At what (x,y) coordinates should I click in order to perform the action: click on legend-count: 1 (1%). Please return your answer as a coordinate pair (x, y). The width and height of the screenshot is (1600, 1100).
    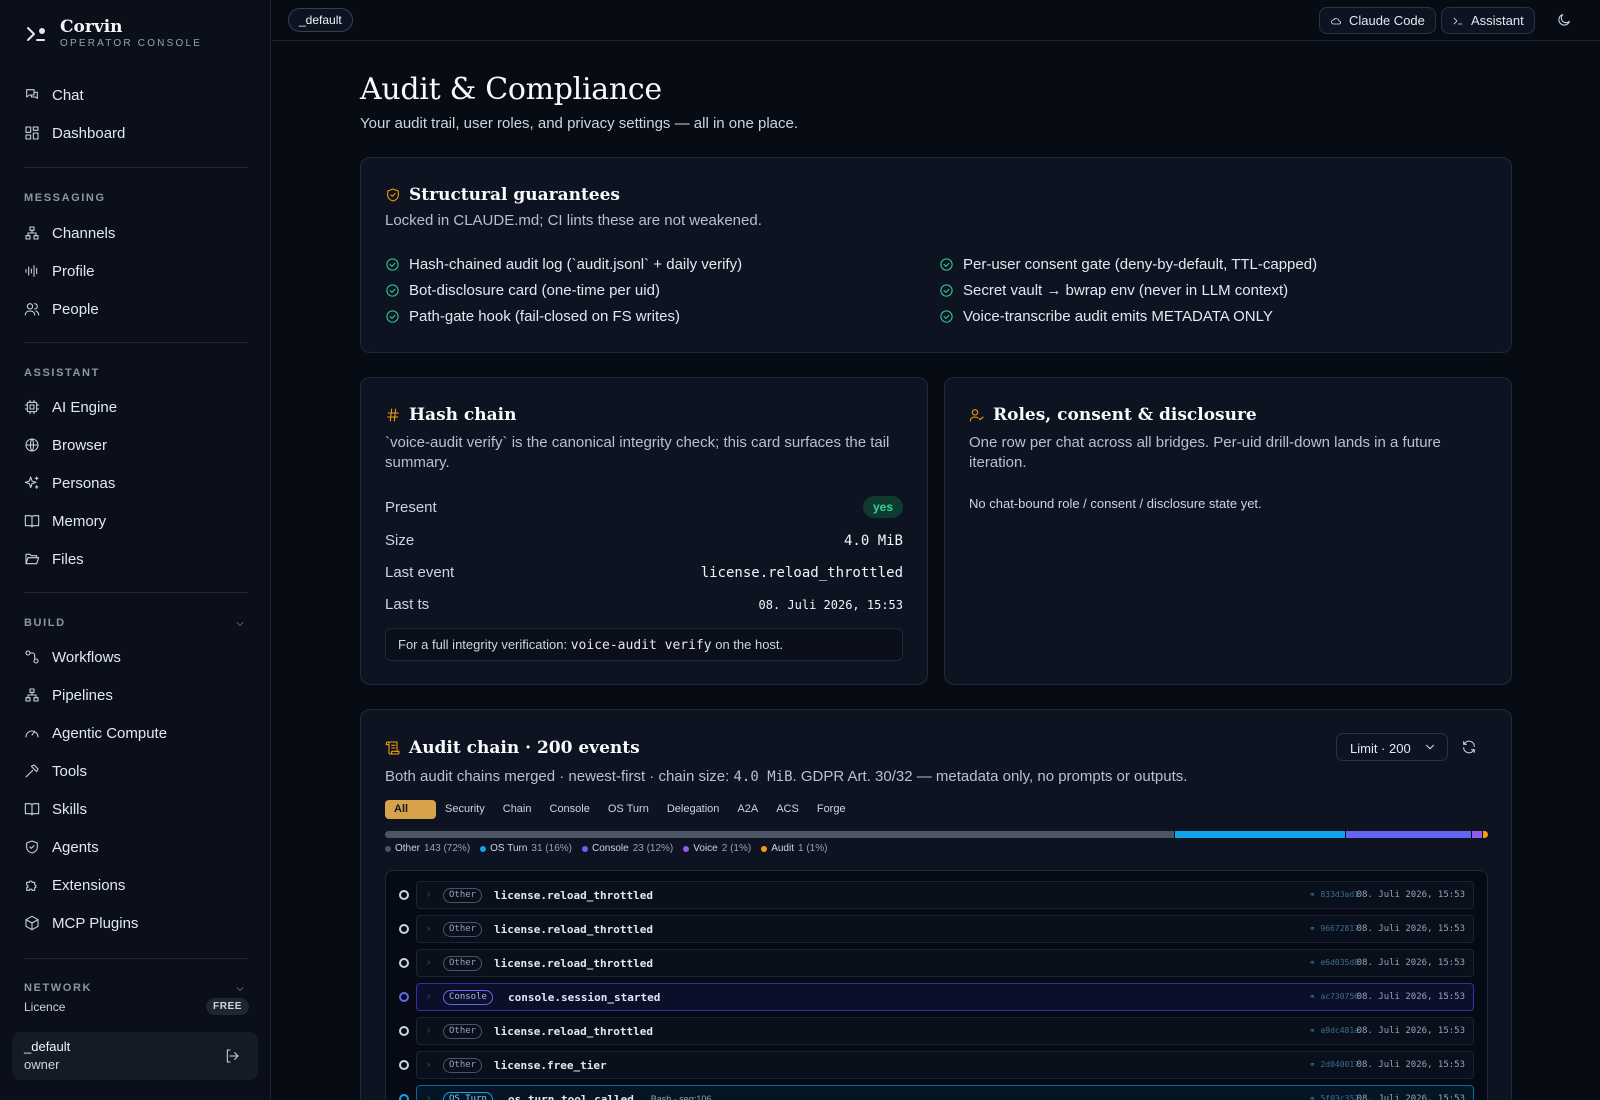
    Looking at the image, I should click on (812, 848).